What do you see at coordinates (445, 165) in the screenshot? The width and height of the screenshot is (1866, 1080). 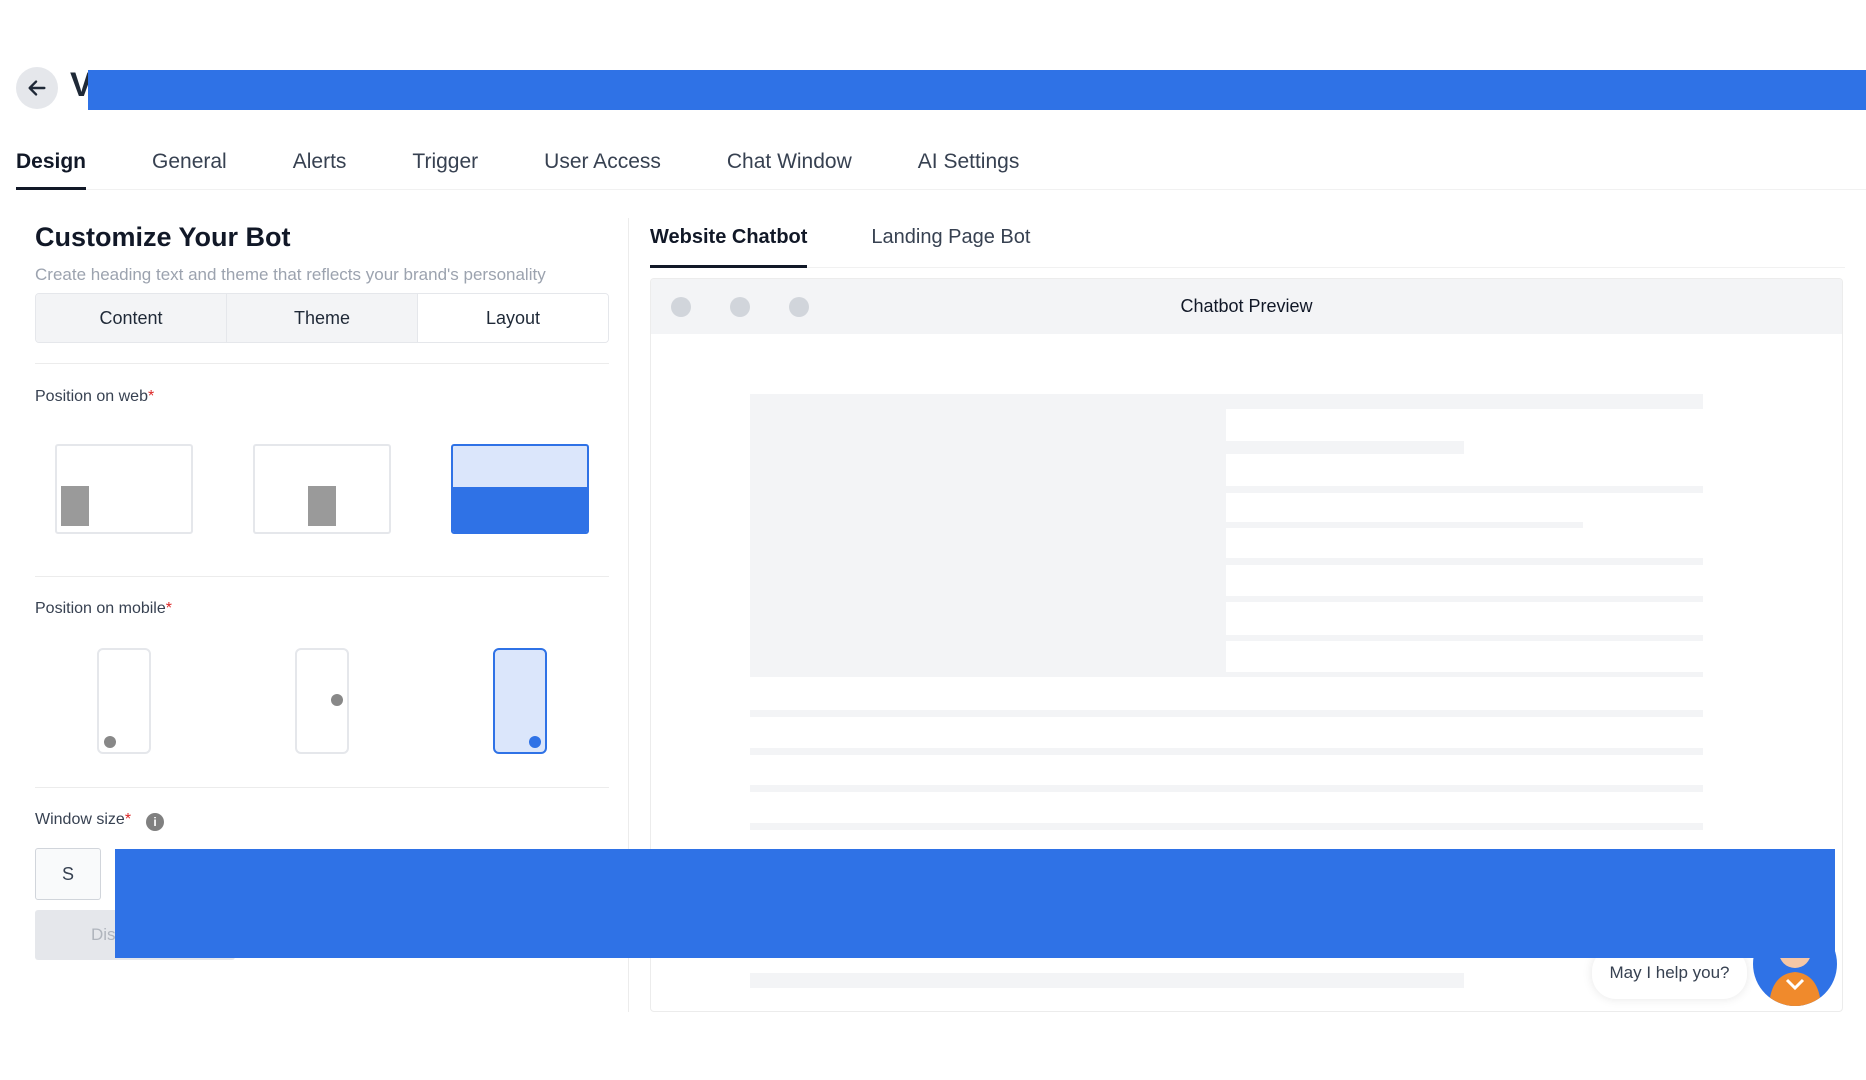 I see `tab-trigger: Trigger` at bounding box center [445, 165].